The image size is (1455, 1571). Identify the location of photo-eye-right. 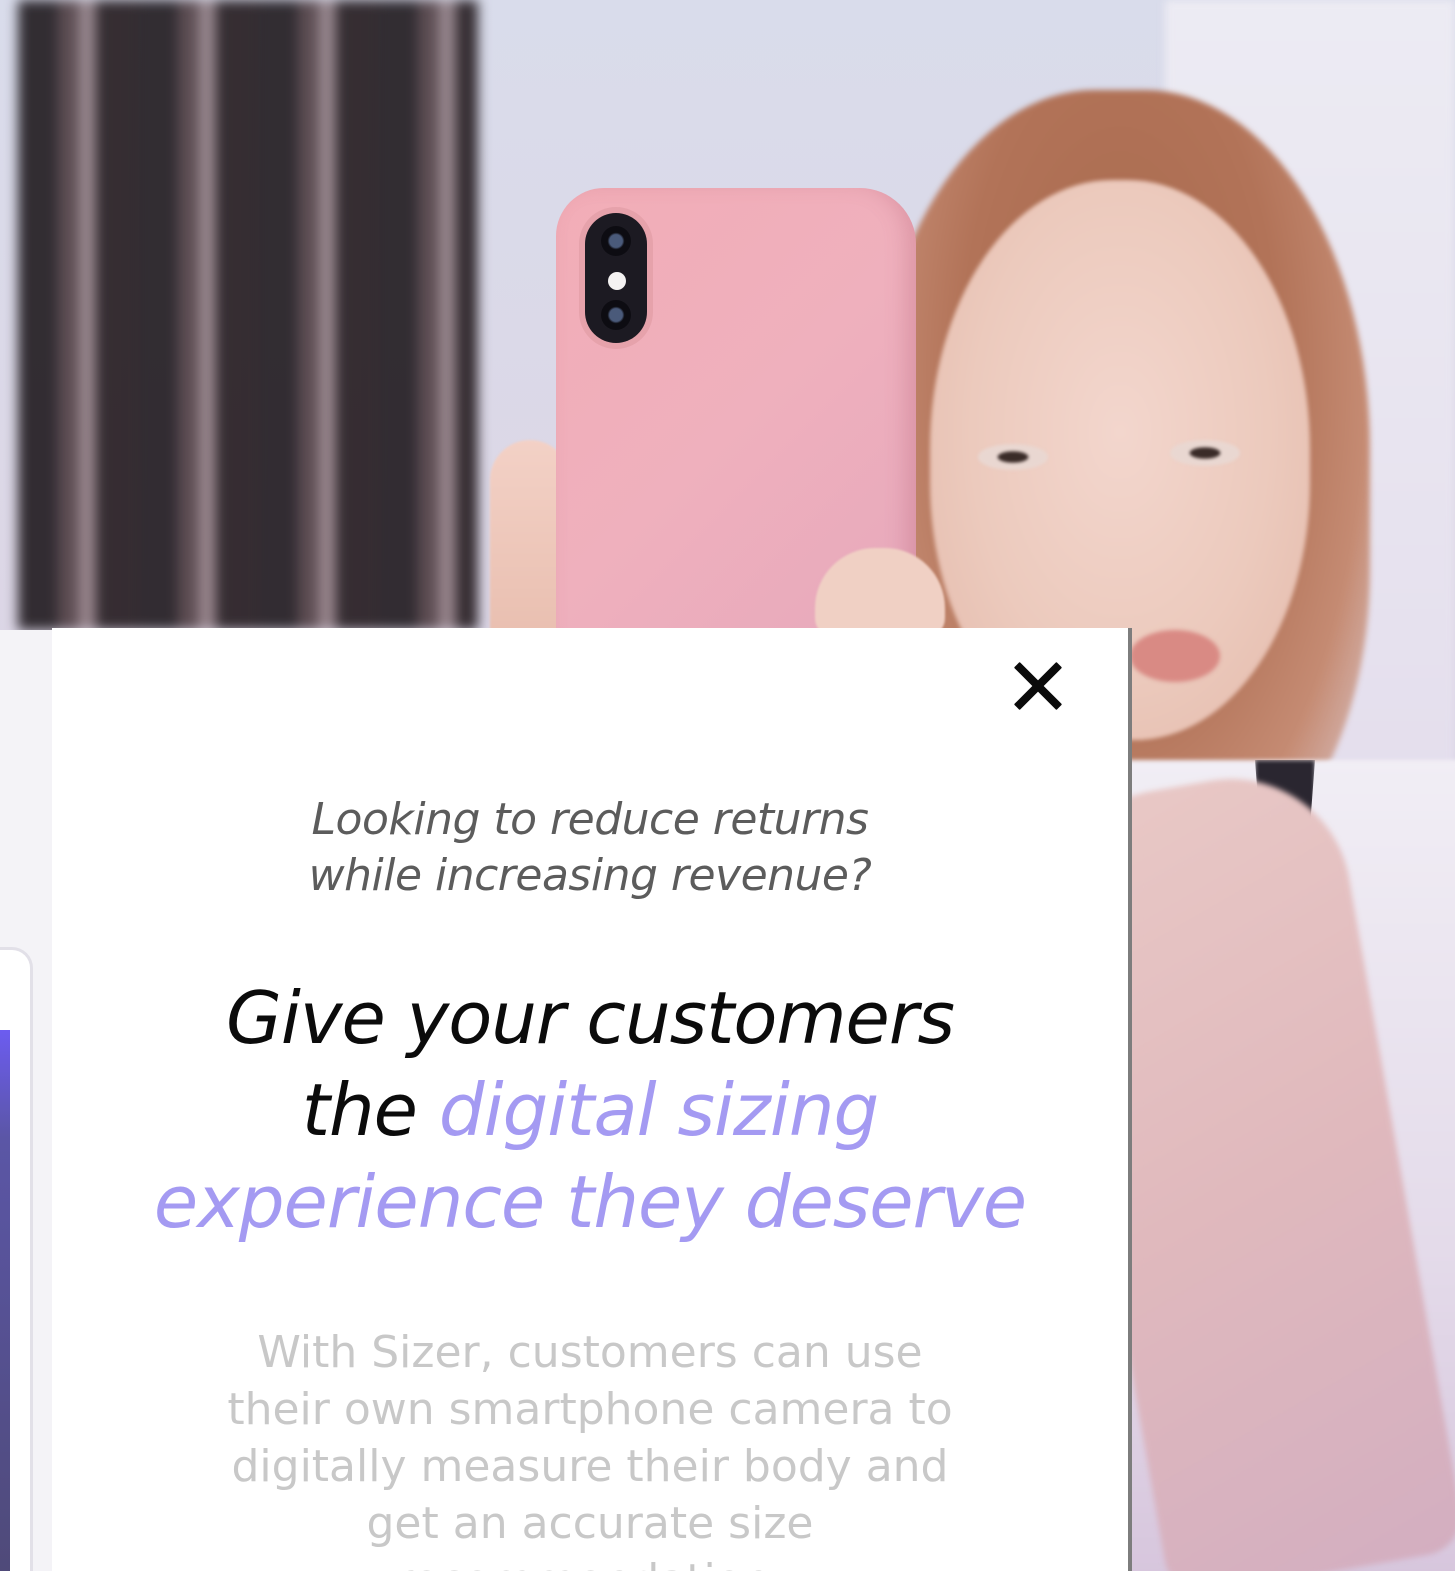
(1205, 453).